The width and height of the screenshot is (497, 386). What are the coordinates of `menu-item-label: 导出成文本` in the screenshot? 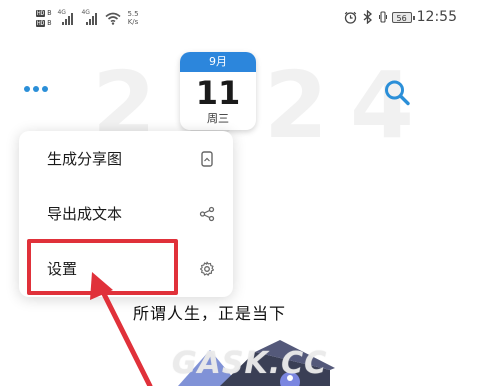 It's located at (85, 214).